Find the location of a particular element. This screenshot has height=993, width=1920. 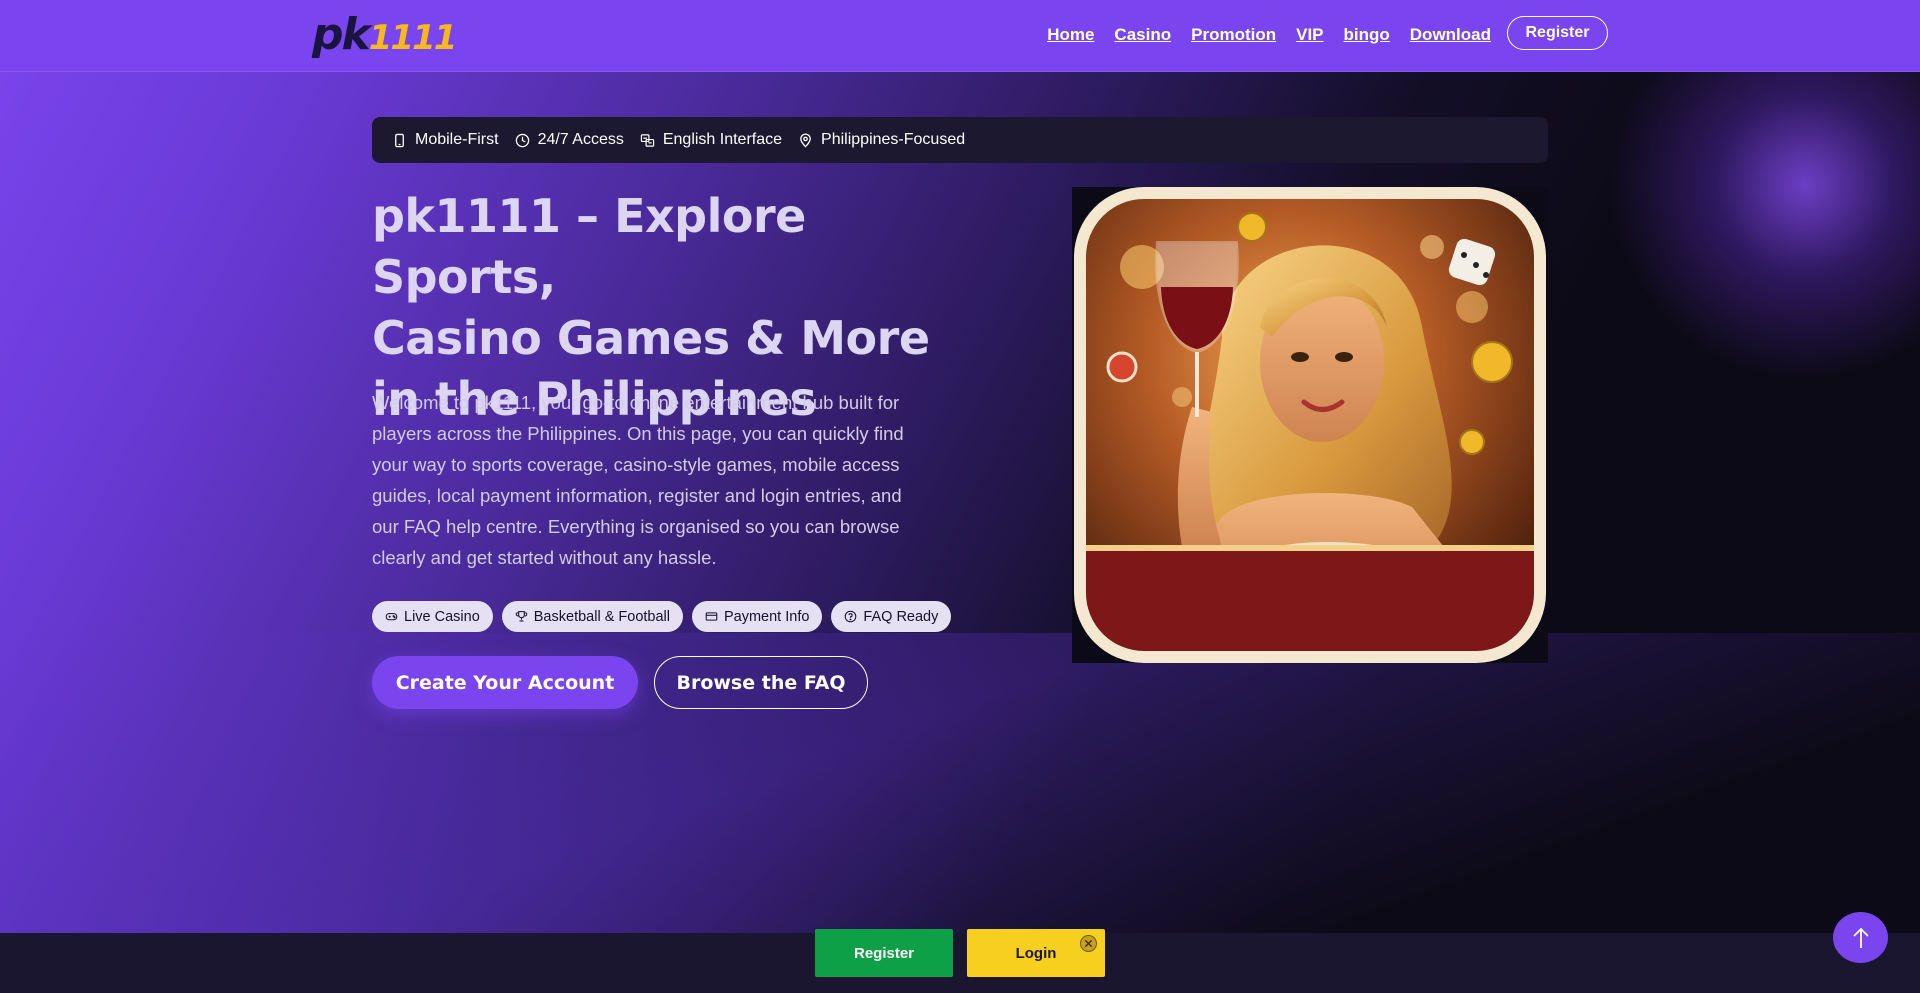

chip-sports: Basketball & Football is located at coordinates (592, 616).